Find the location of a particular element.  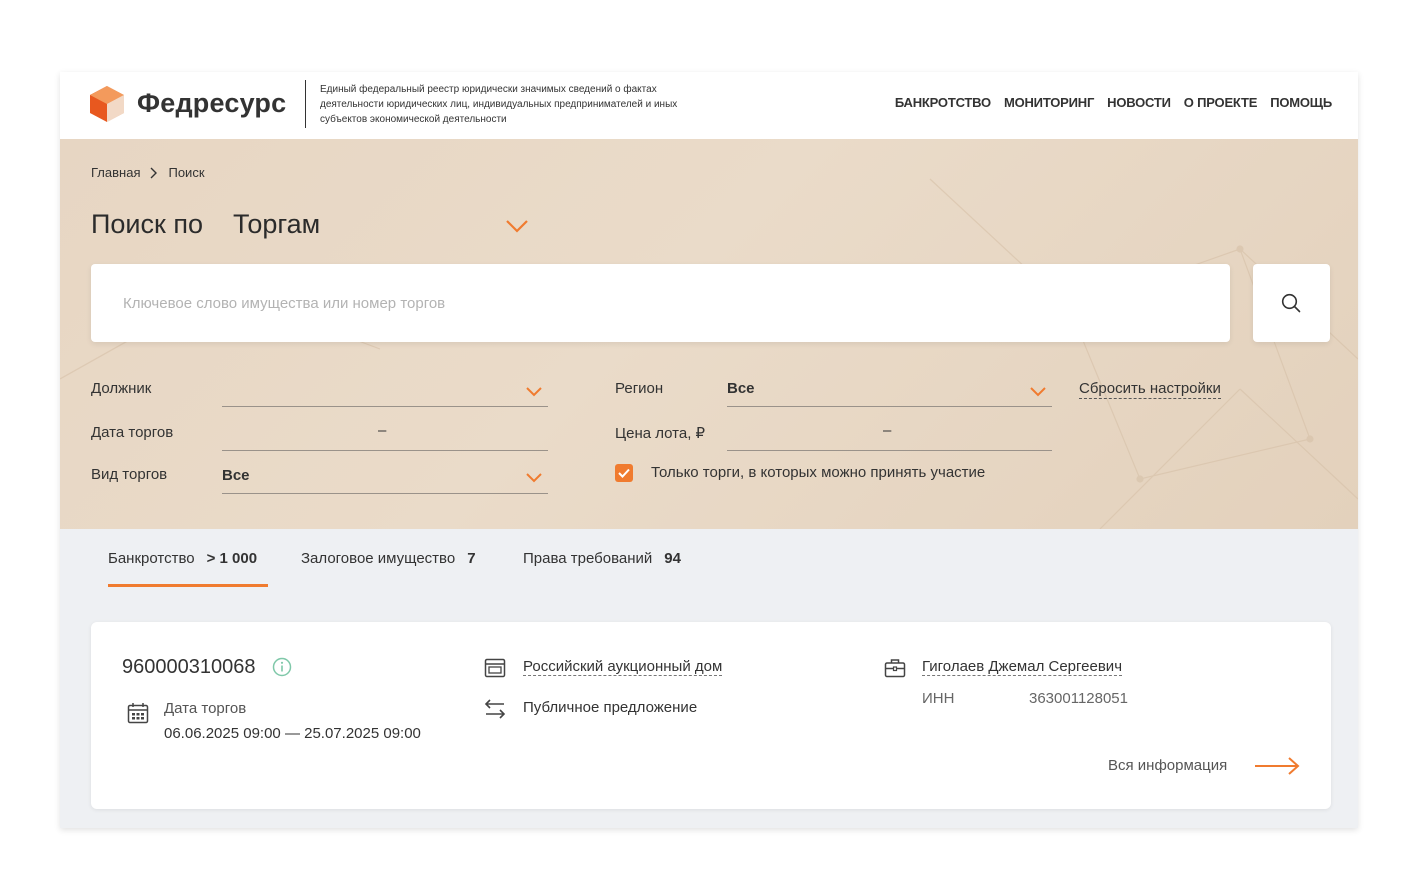

logo-text: Федресурс is located at coordinates (211, 103).